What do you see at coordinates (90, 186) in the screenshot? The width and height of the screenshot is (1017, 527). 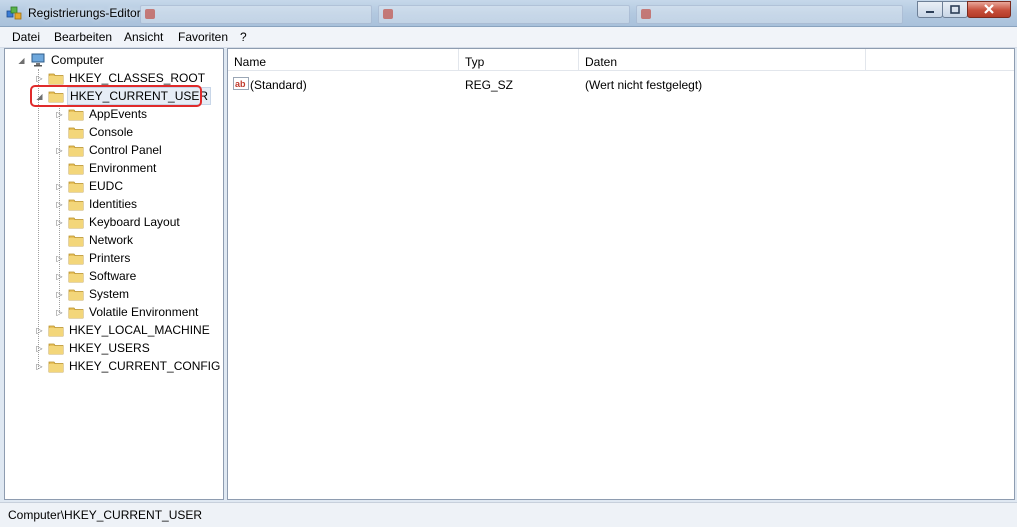 I see `tree-item-eudc: ▷ EUDC` at bounding box center [90, 186].